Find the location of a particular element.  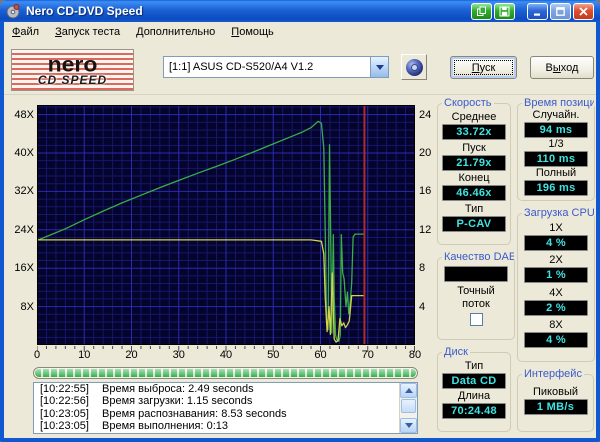

accurate-stream-label: Точный поток is located at coordinates (476, 297).